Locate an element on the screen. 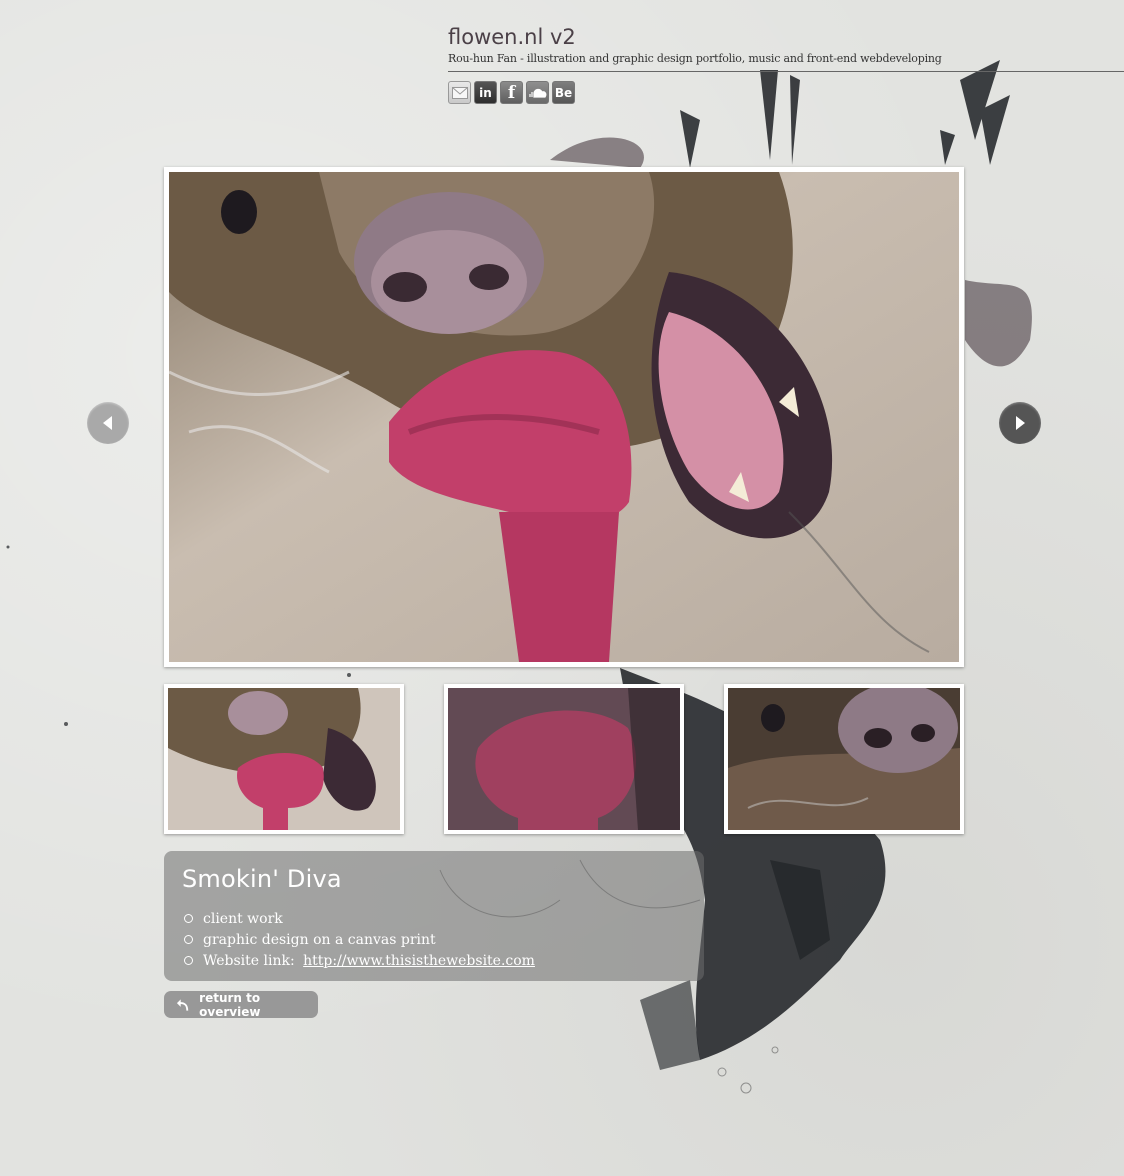 This screenshot has height=1176, width=1124. soundcloud-icon is located at coordinates (537, 92).